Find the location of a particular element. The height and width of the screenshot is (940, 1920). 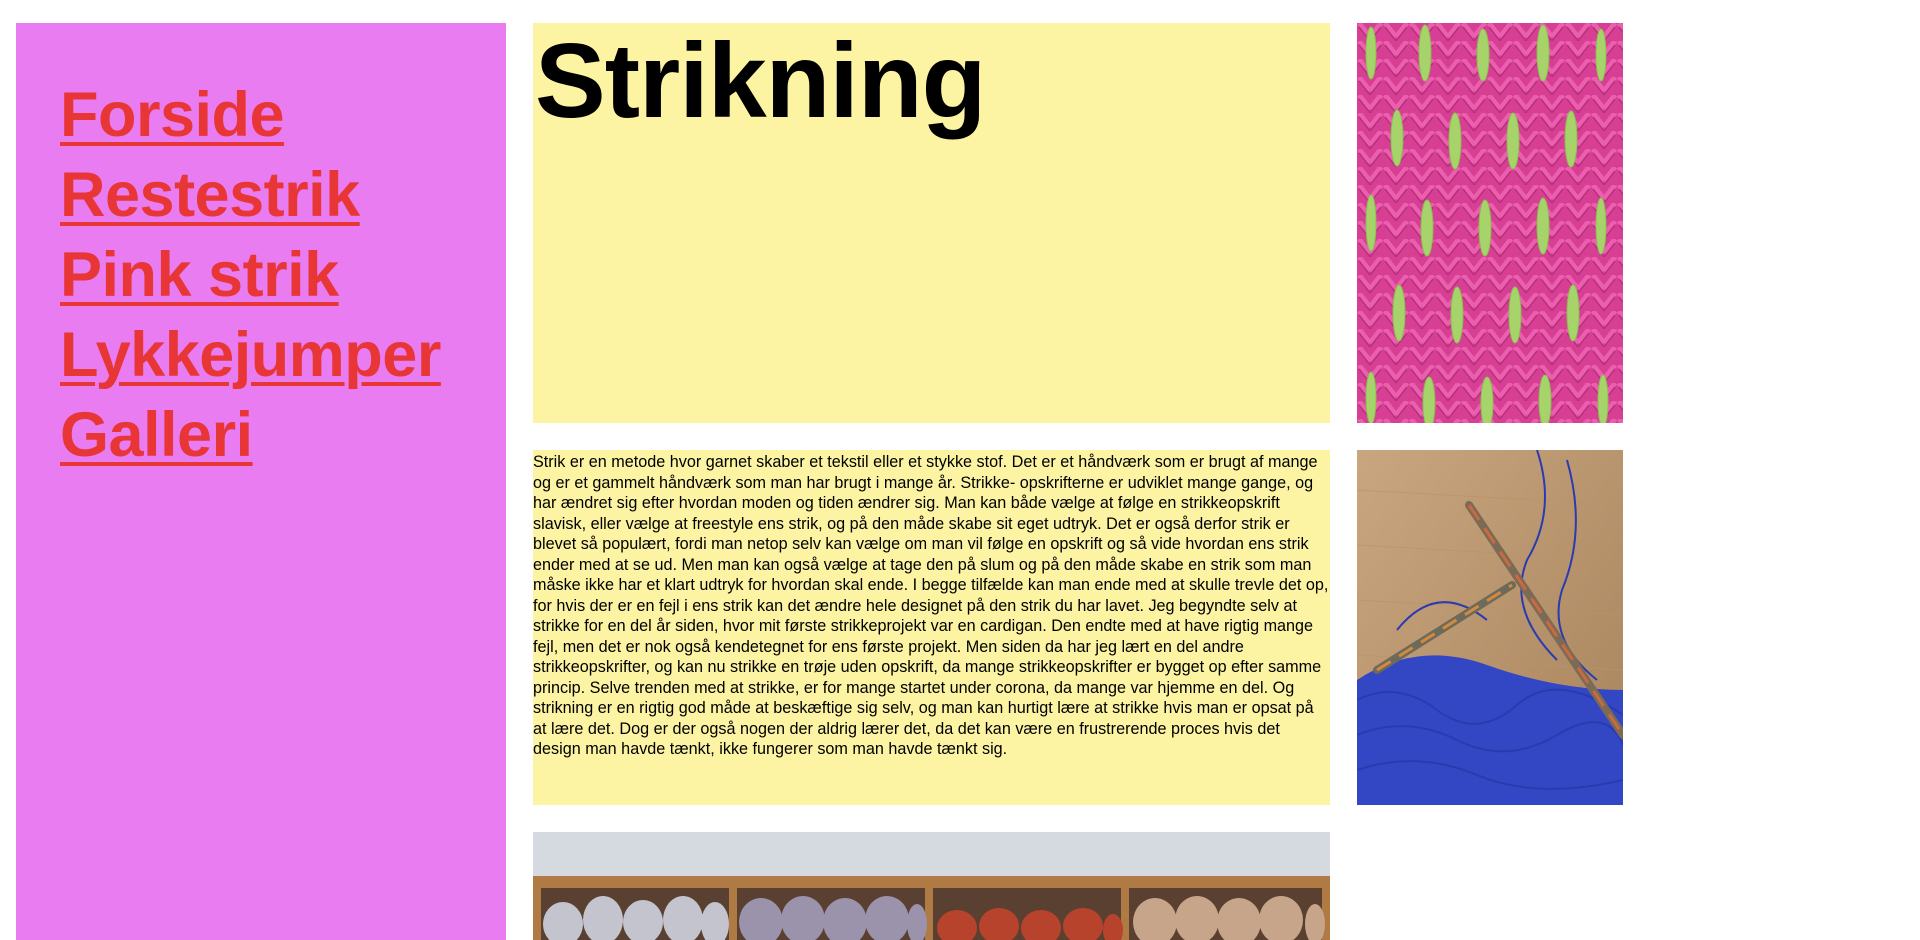

needles-yarn-image is located at coordinates (1490, 627).